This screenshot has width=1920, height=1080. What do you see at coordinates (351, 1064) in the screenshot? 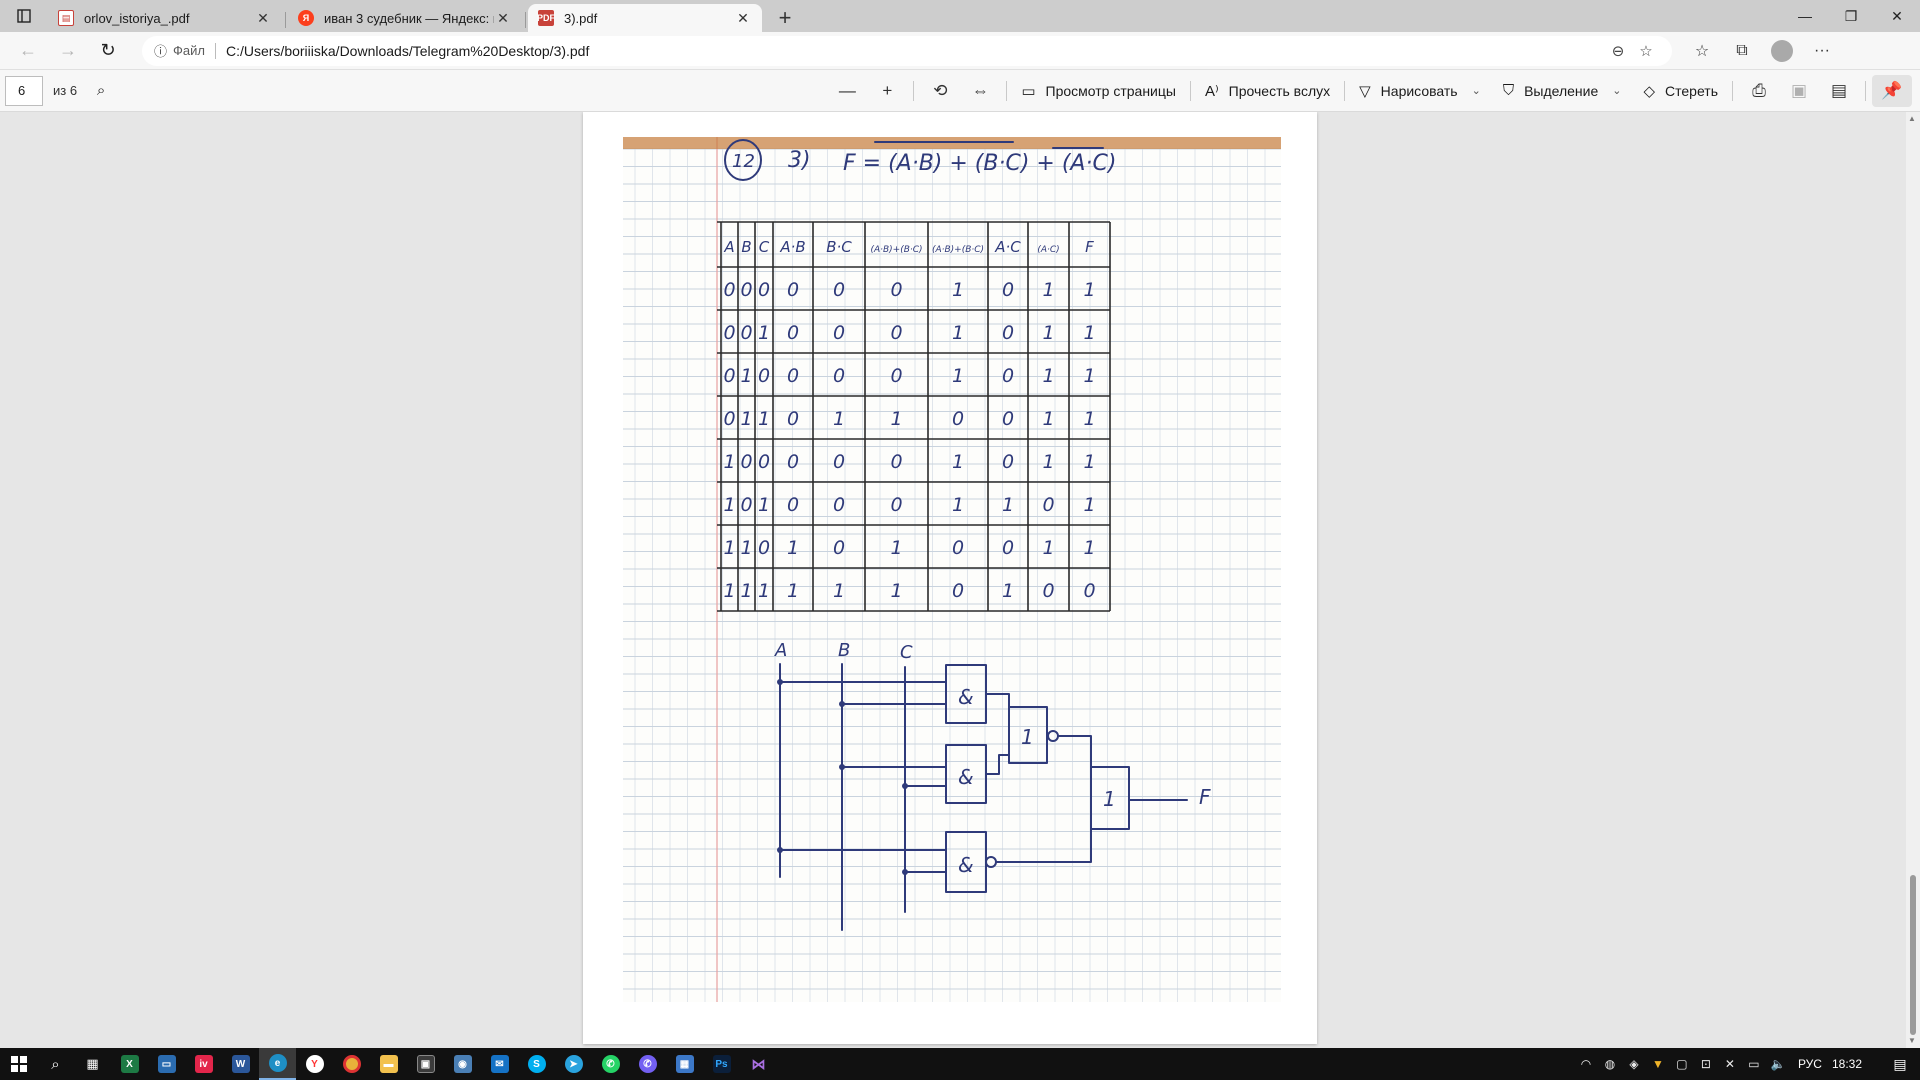
I see `taskbar-chrome` at bounding box center [351, 1064].